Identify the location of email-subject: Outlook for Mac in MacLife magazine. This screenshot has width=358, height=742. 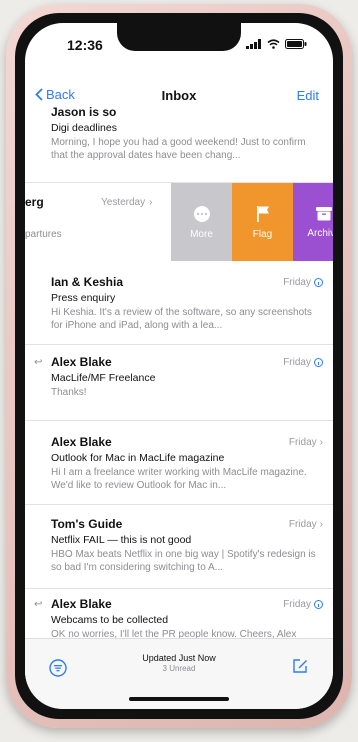
(138, 458).